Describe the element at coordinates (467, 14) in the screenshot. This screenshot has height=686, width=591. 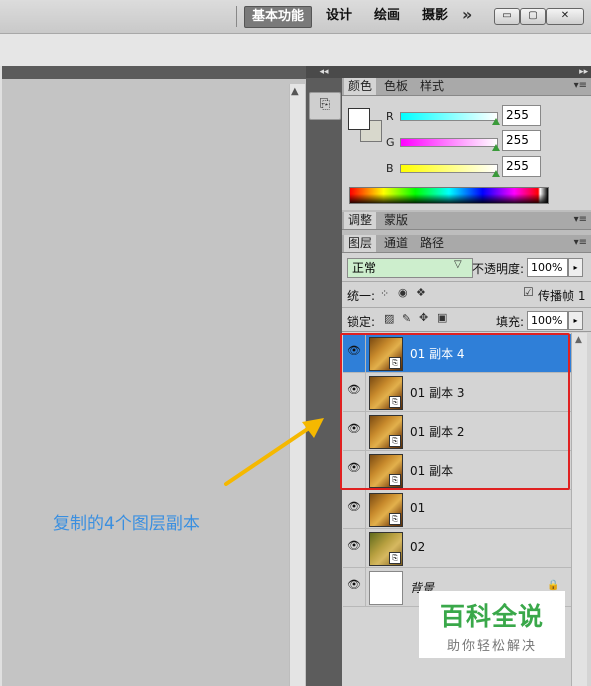
I see `more-workspaces-icon: »` at that location.